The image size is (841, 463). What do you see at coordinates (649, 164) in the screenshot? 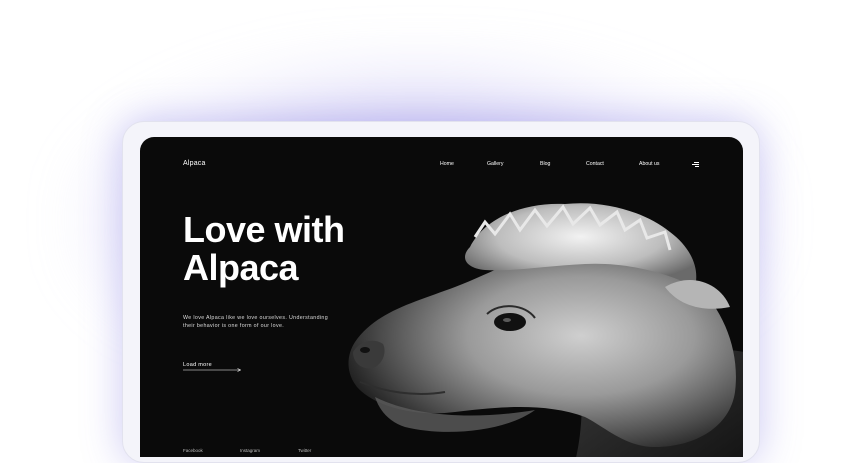
I see `nav-about-us: About us` at bounding box center [649, 164].